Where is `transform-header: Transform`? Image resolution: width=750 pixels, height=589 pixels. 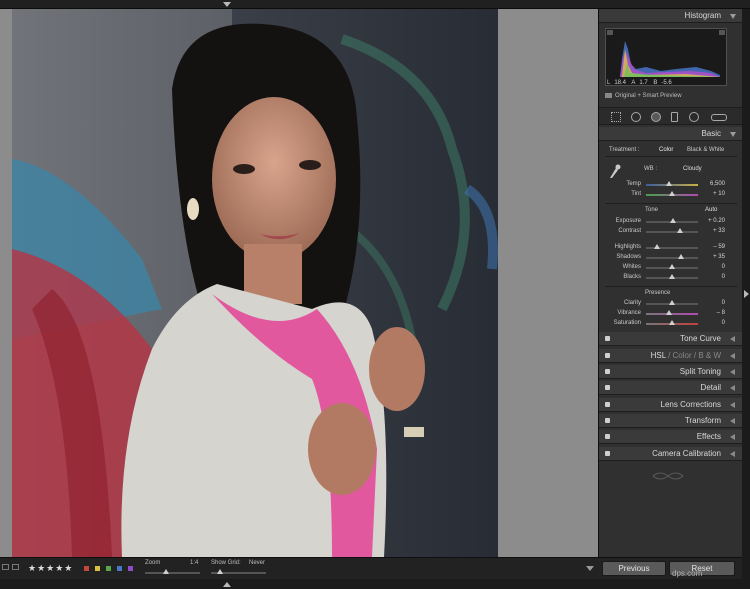
transform-header: Transform is located at coordinates (671, 421).